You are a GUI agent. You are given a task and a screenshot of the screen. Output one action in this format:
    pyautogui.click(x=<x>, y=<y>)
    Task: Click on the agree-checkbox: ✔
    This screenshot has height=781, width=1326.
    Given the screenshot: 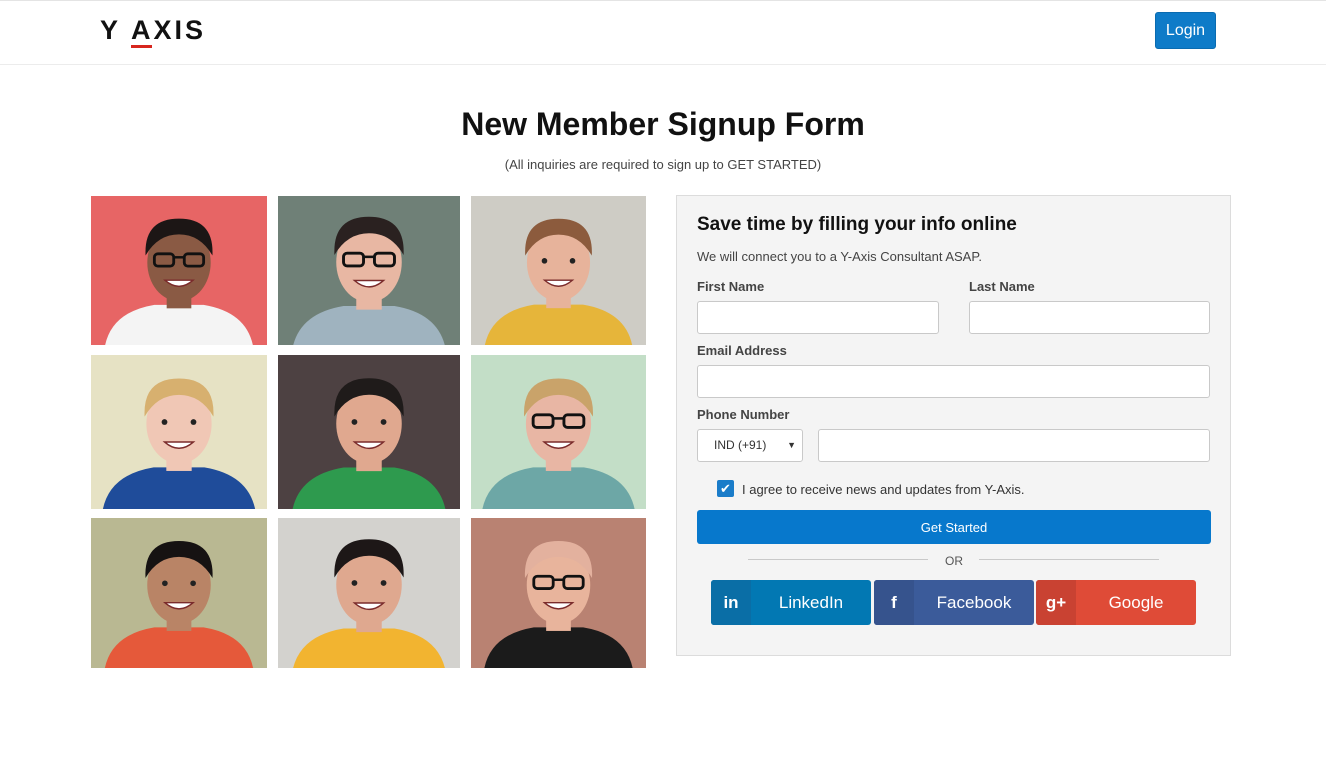 What is the action you would take?
    pyautogui.click(x=725, y=488)
    